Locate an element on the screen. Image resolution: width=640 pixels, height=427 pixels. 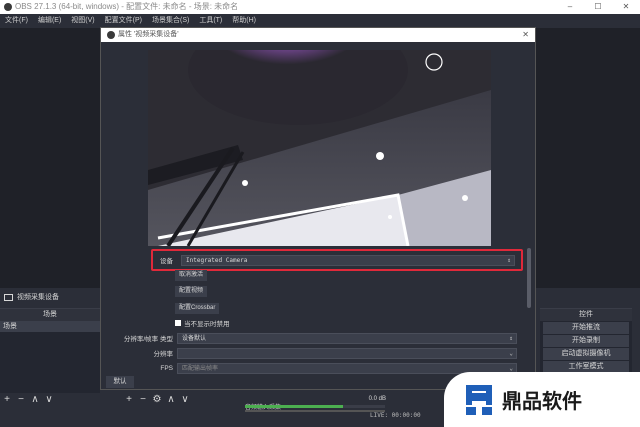
dialog-title-bar: 属性 '视频采集设备' ✕ is located at coordinates (318, 35).